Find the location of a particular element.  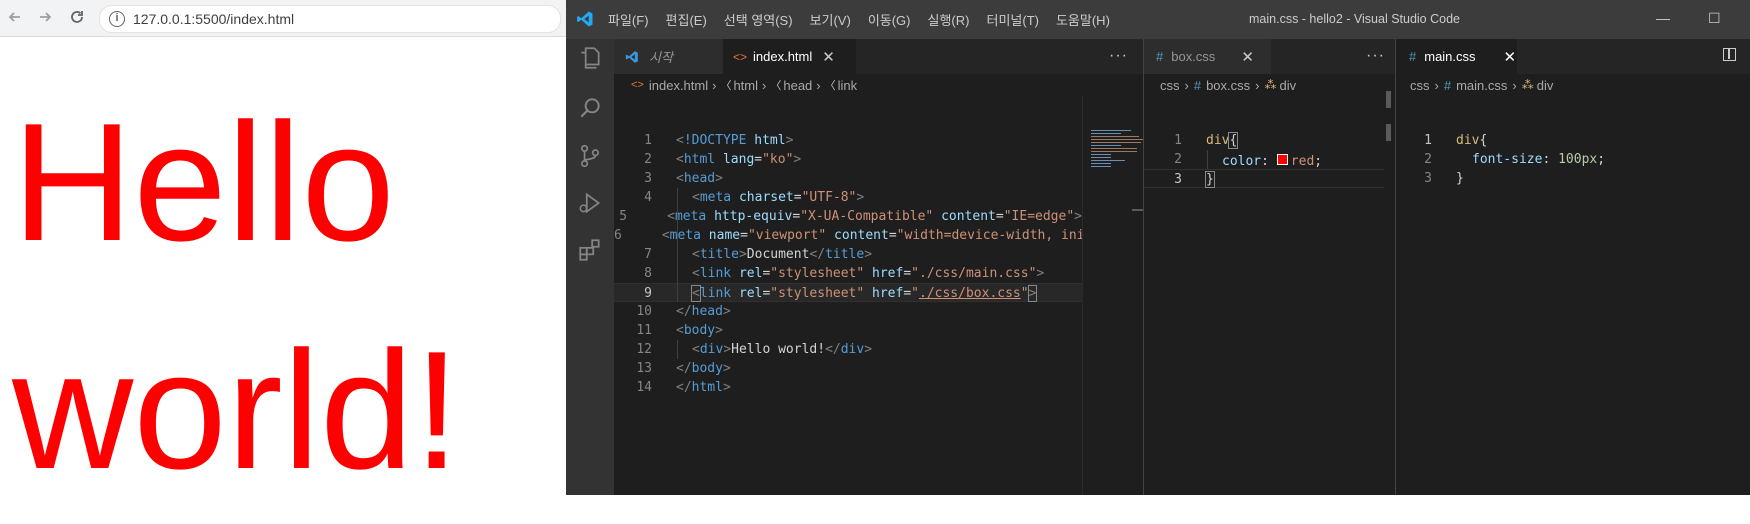

code-line: 2 font-size: 100px; is located at coordinates (1515, 159).